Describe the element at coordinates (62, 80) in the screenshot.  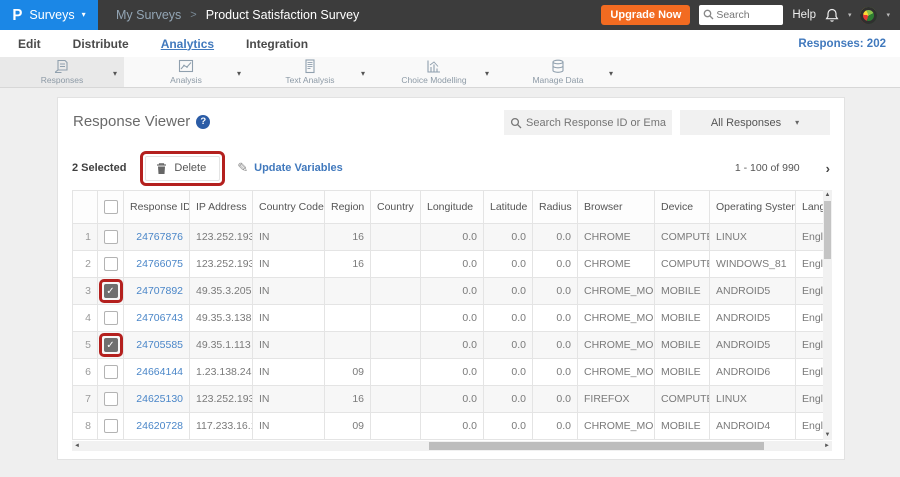
I see `toolbar-label: Responses` at that location.